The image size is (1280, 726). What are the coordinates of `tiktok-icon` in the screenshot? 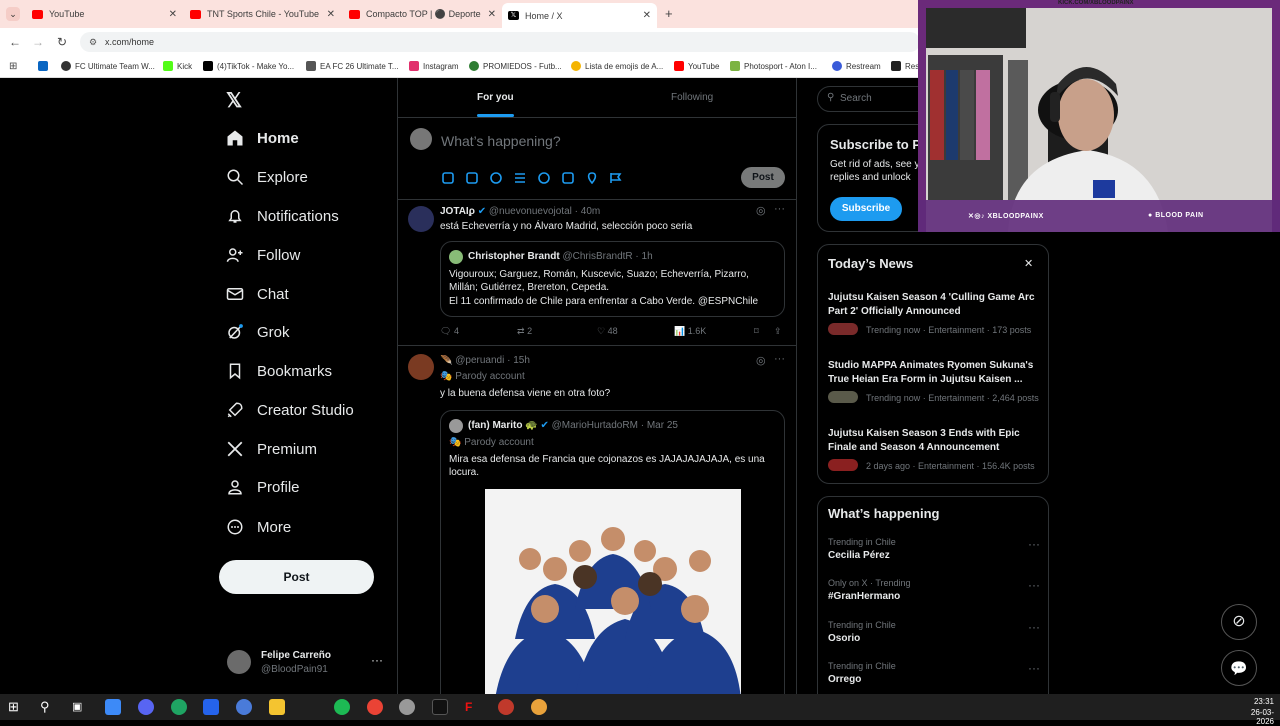 It's located at (440, 707).